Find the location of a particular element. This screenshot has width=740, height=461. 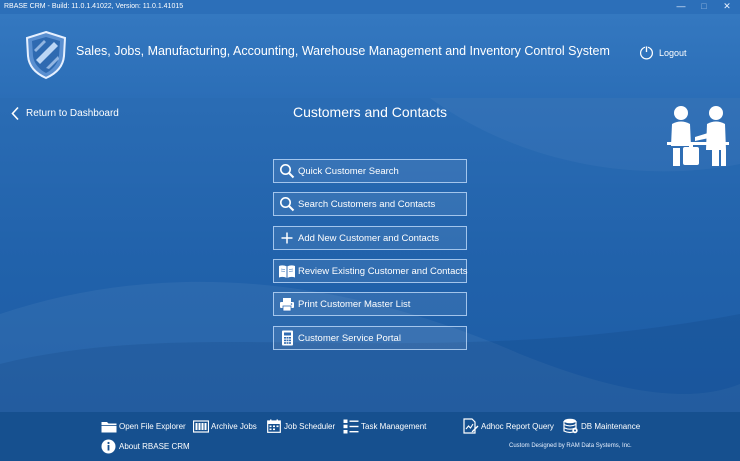

review-existing-customer-button: Review Existing Customer and Contacts is located at coordinates (370, 271).